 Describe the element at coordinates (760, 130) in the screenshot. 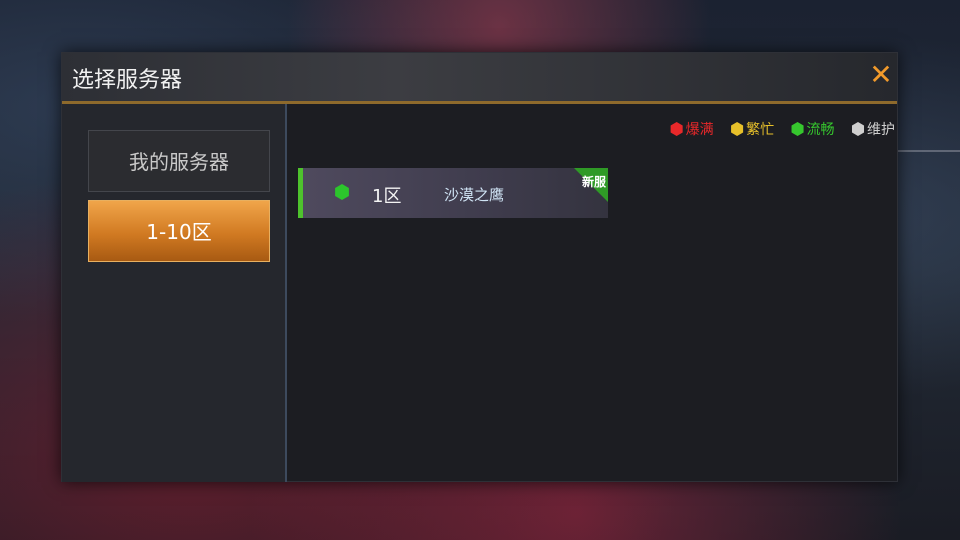

I see `legend-label: 繁忙` at that location.